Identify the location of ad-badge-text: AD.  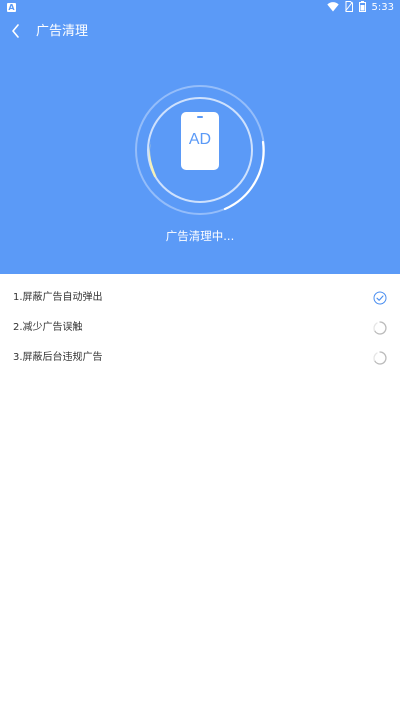
(200, 139).